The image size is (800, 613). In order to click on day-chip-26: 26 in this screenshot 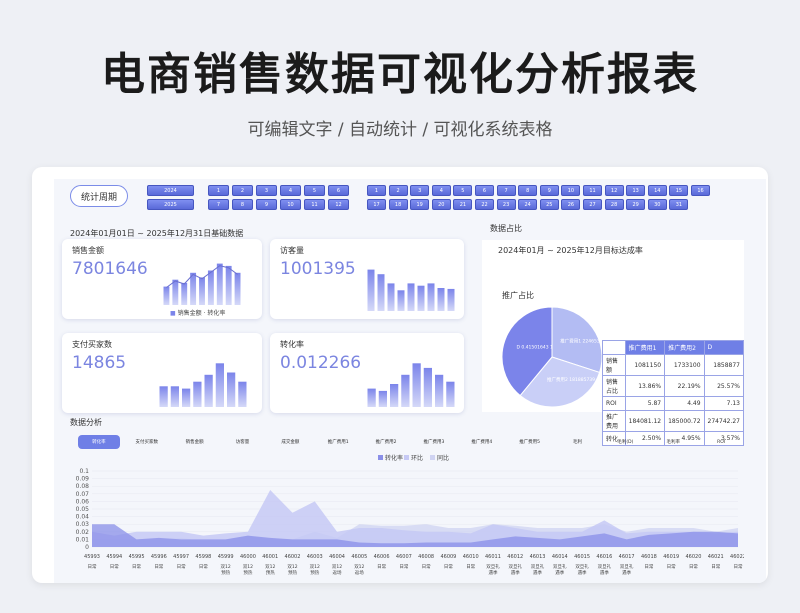, I will do `click(571, 204)`.